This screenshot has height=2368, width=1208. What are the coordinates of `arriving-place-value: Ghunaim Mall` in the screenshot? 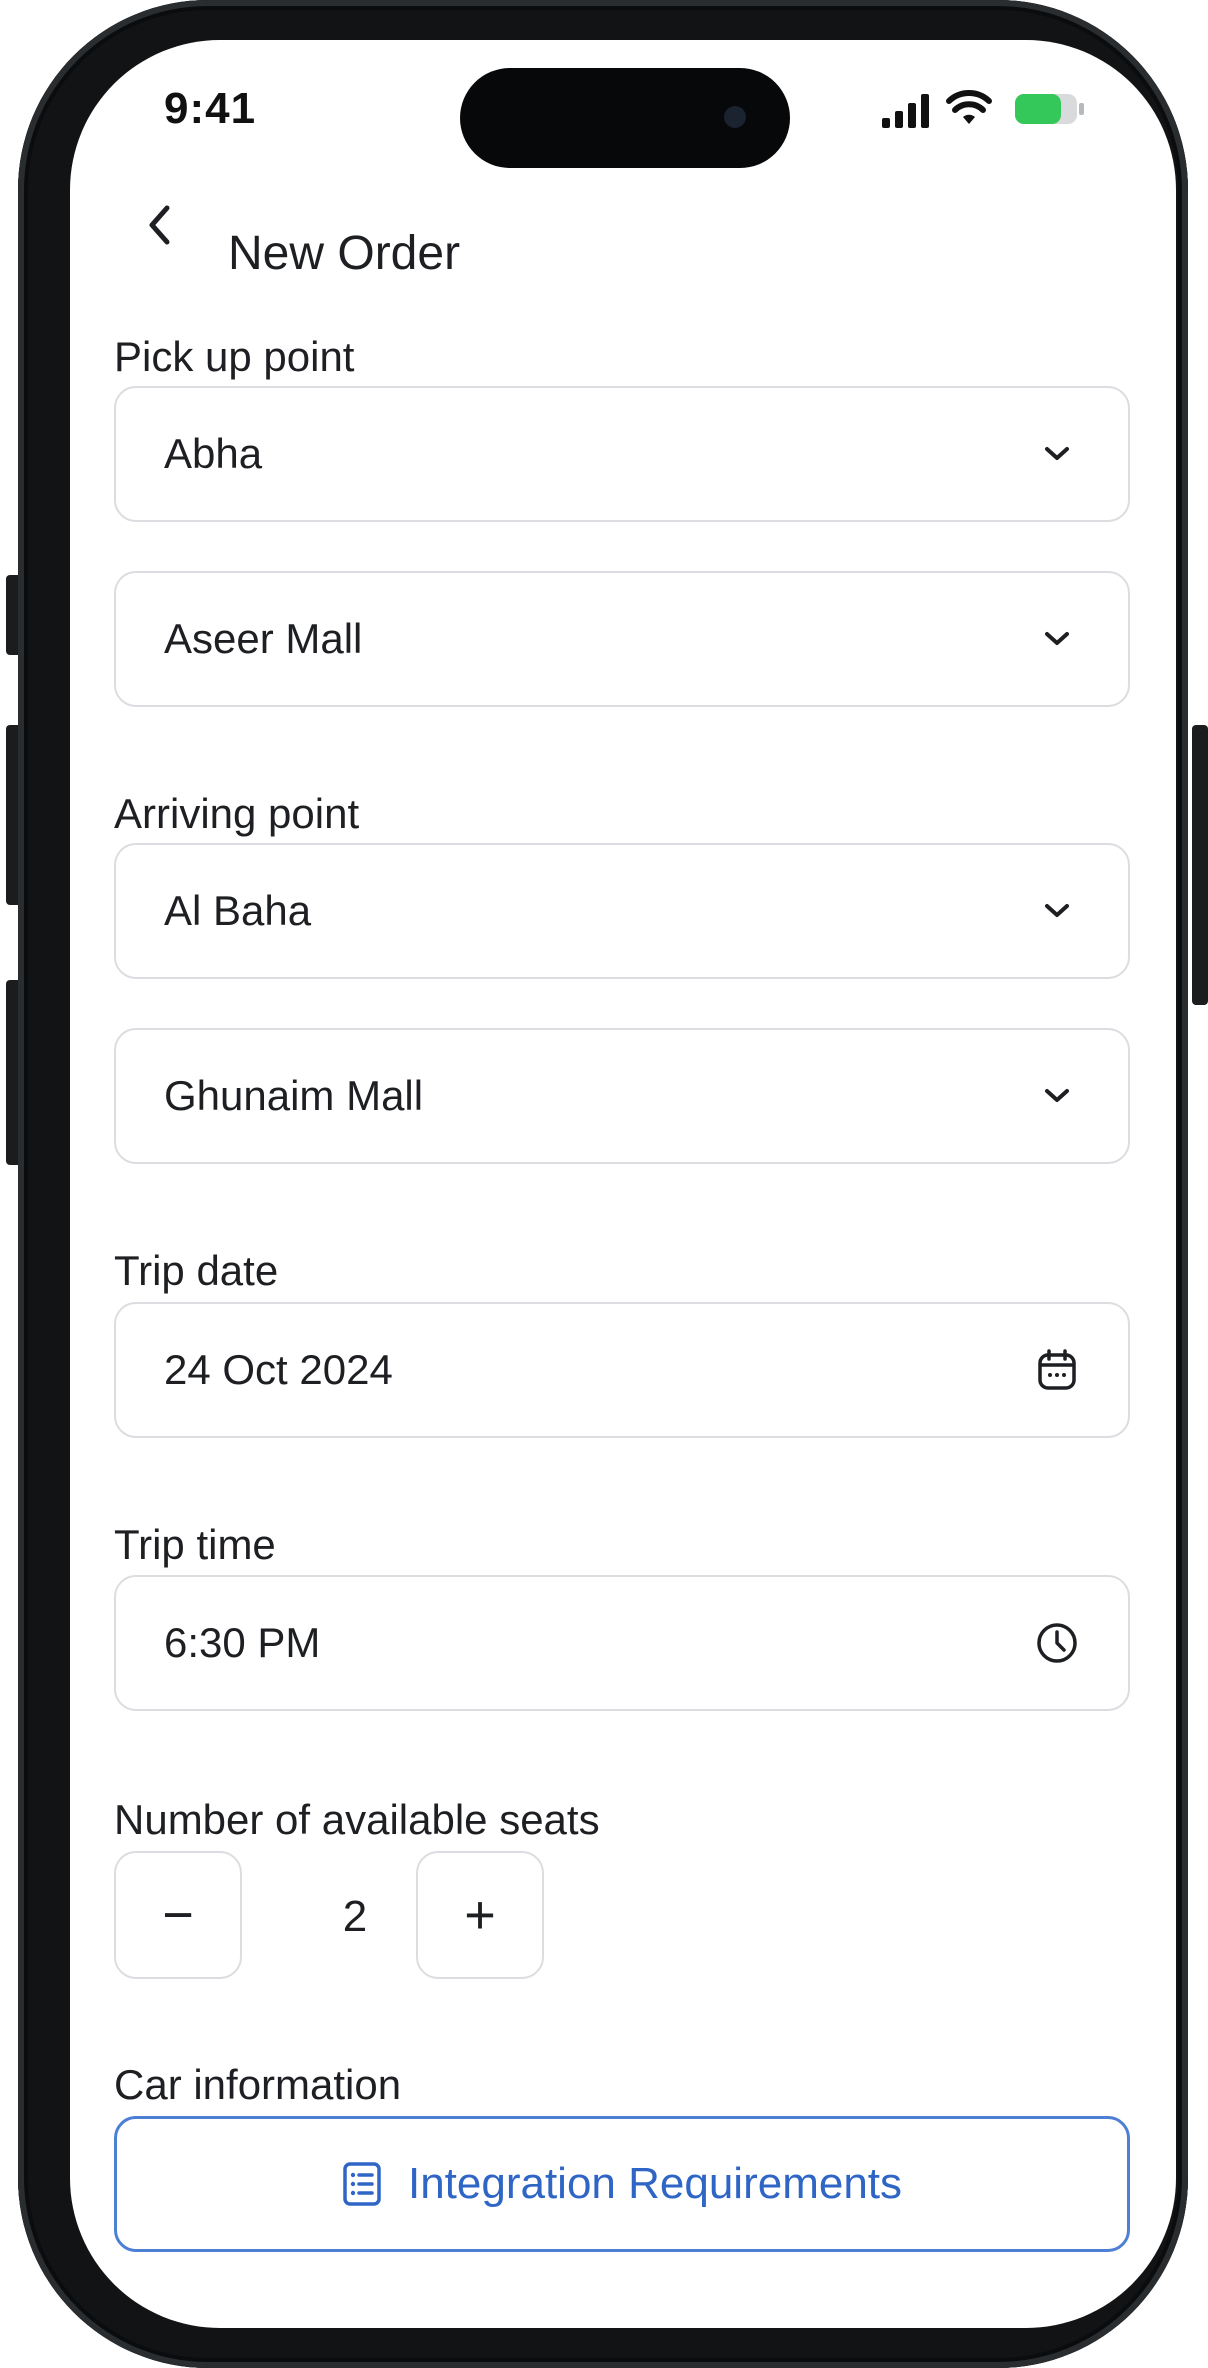 It's located at (294, 1095).